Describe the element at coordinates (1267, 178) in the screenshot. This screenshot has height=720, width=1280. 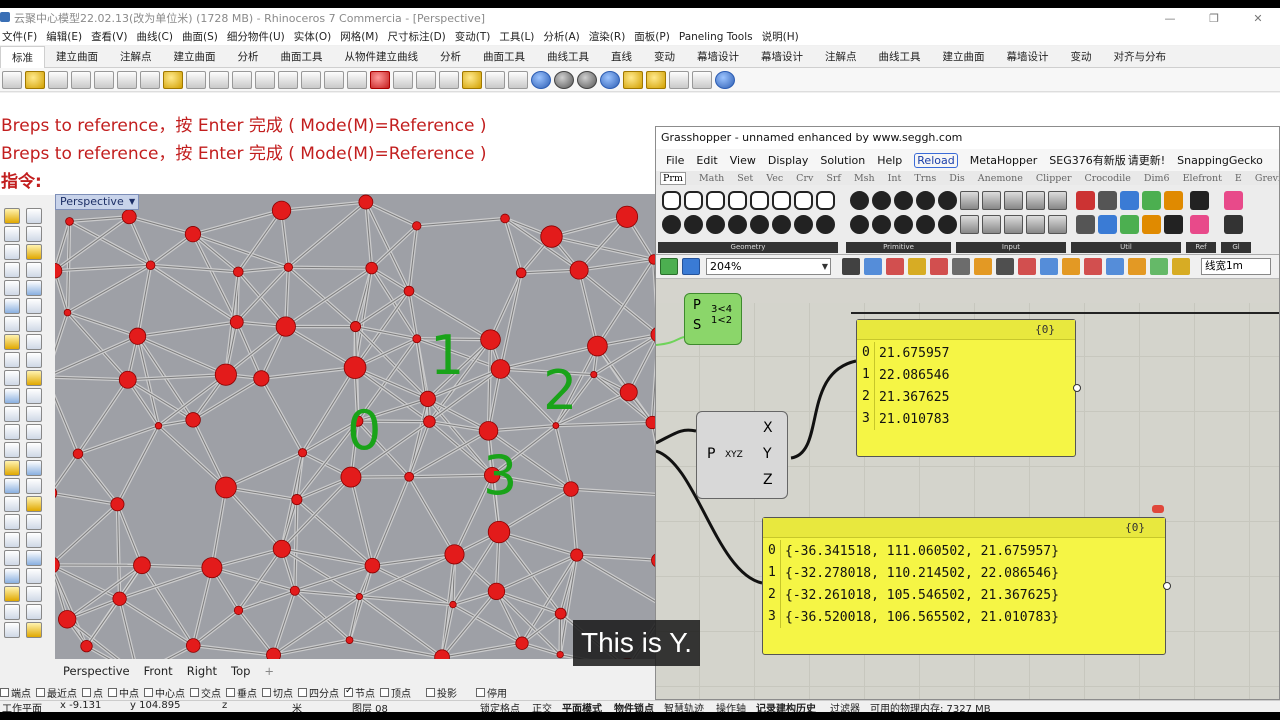
I see `gh-category-tab: Grevit` at that location.